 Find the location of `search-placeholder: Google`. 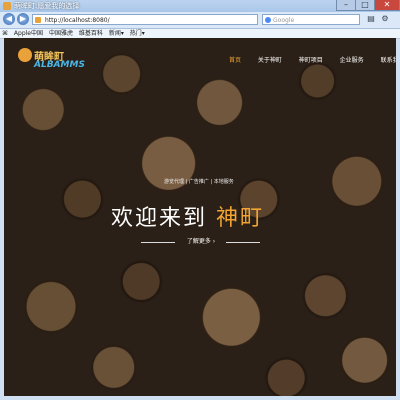

search-placeholder: Google is located at coordinates (284, 20).